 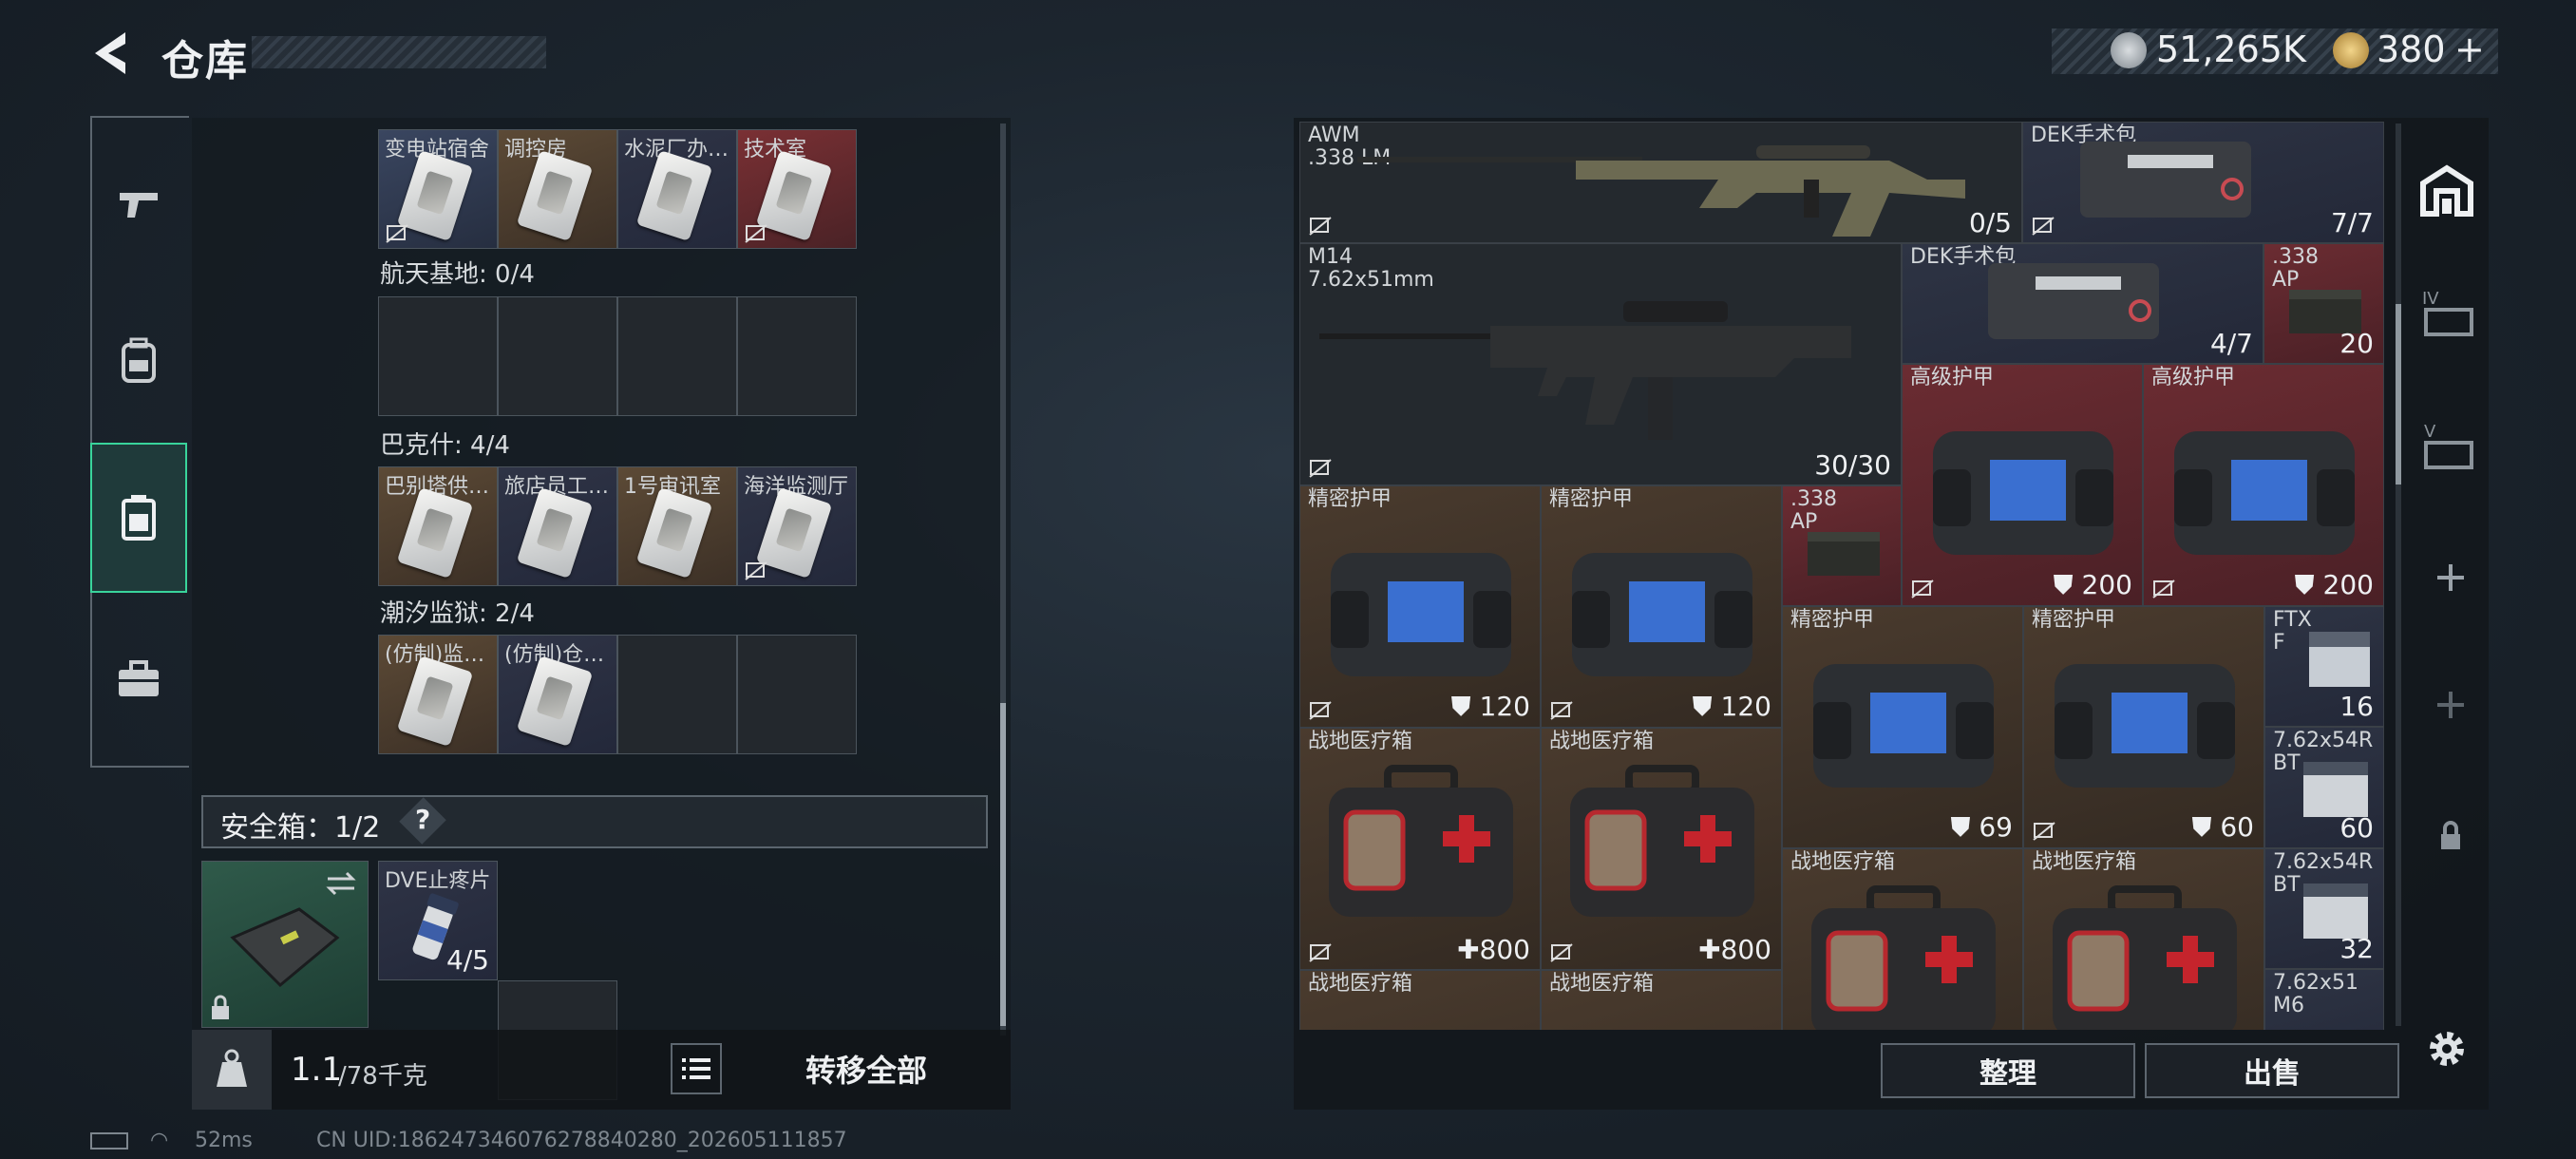 I want to click on settings-button, so click(x=2446, y=1048).